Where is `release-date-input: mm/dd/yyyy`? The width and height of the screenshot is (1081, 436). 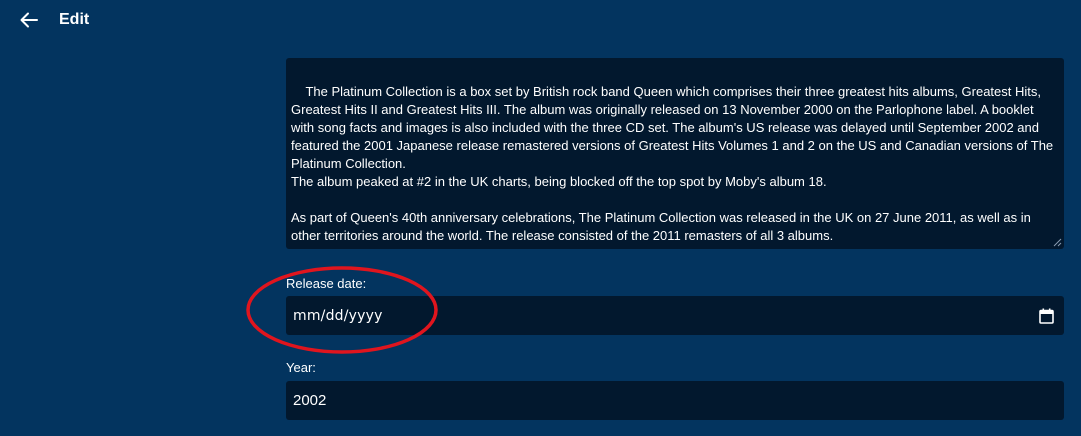
release-date-input: mm/dd/yyyy is located at coordinates (675, 315).